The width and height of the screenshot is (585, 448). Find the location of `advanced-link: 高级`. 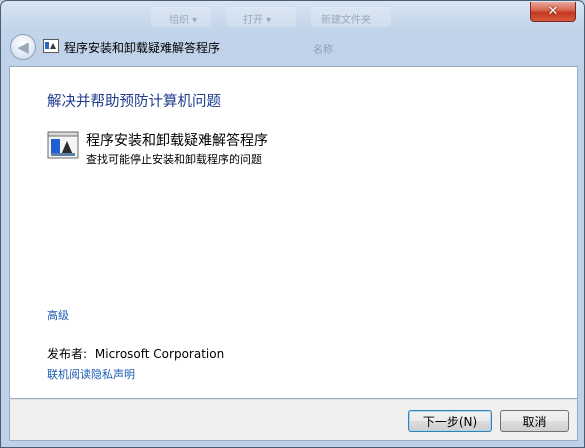

advanced-link: 高级 is located at coordinates (58, 315).